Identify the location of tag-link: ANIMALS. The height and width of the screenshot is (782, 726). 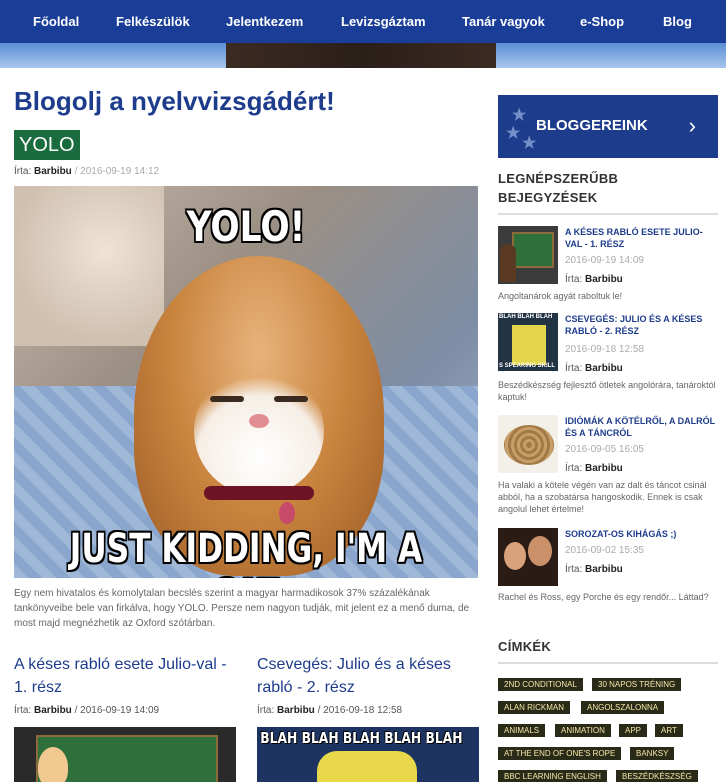
(522, 730).